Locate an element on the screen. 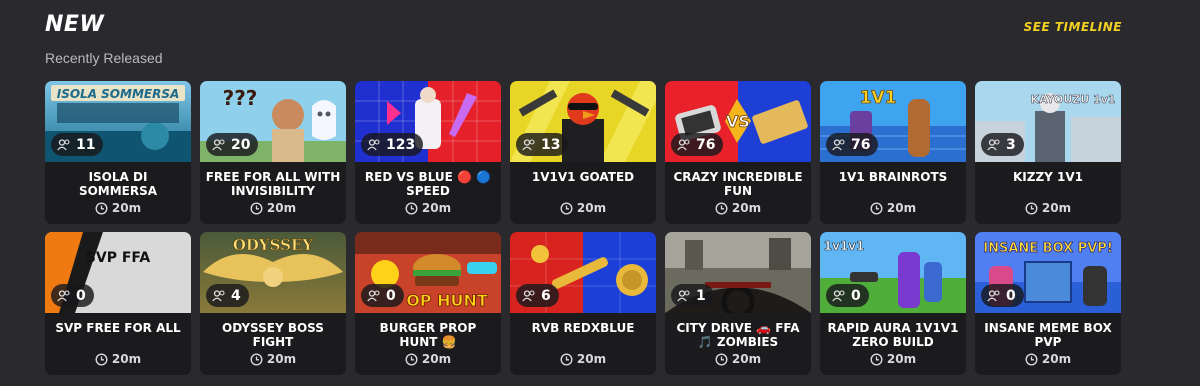 This screenshot has width=1200, height=386. player-count-badge: 20 is located at coordinates (232, 144).